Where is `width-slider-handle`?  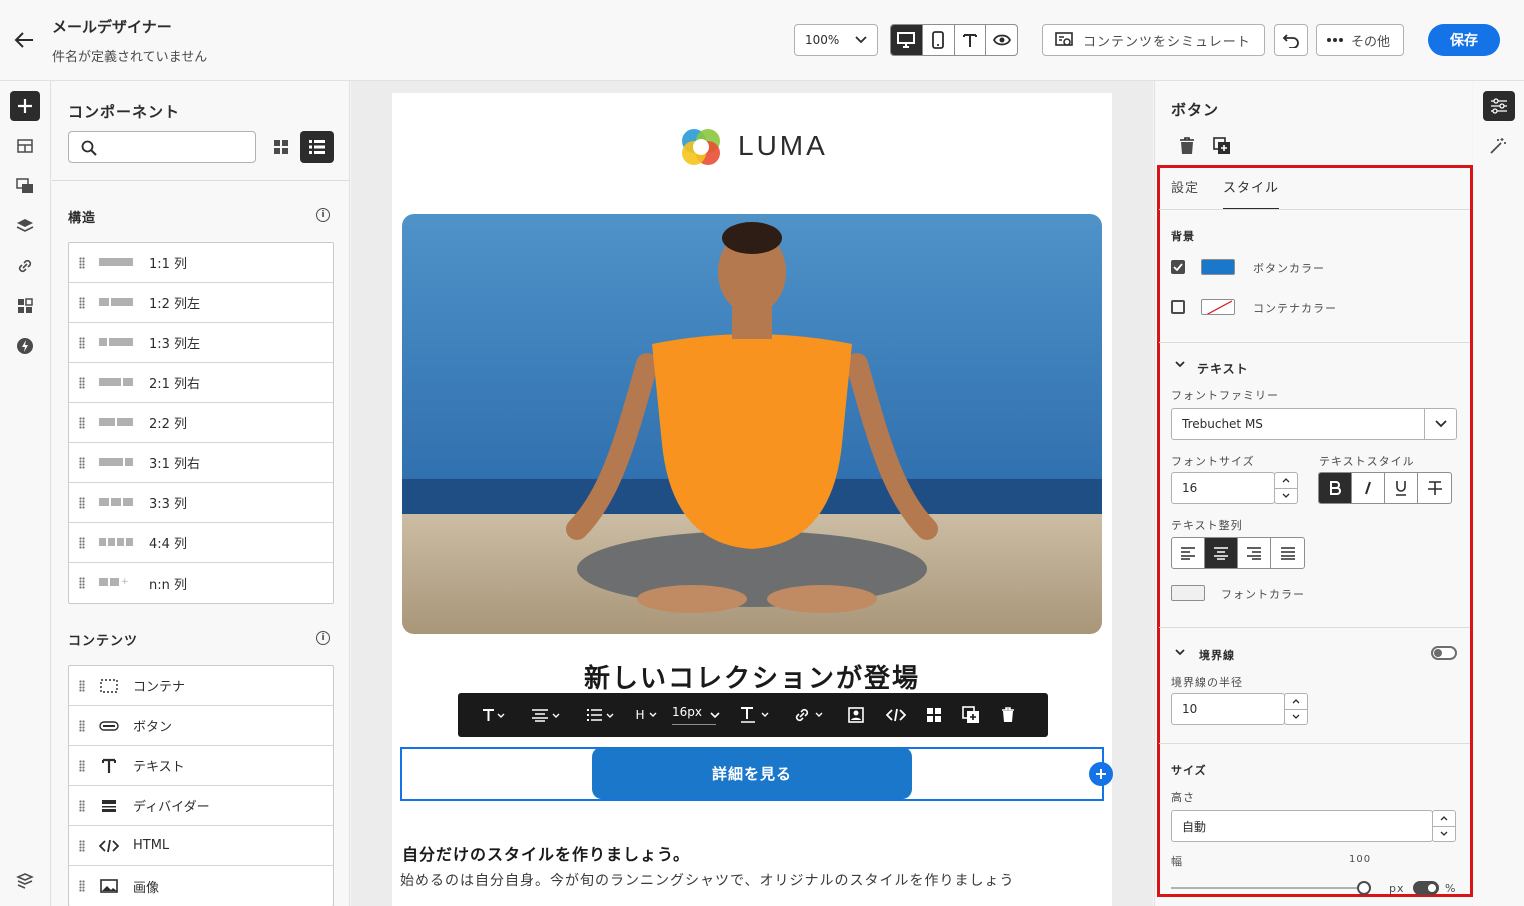
width-slider-handle is located at coordinates (1364, 888).